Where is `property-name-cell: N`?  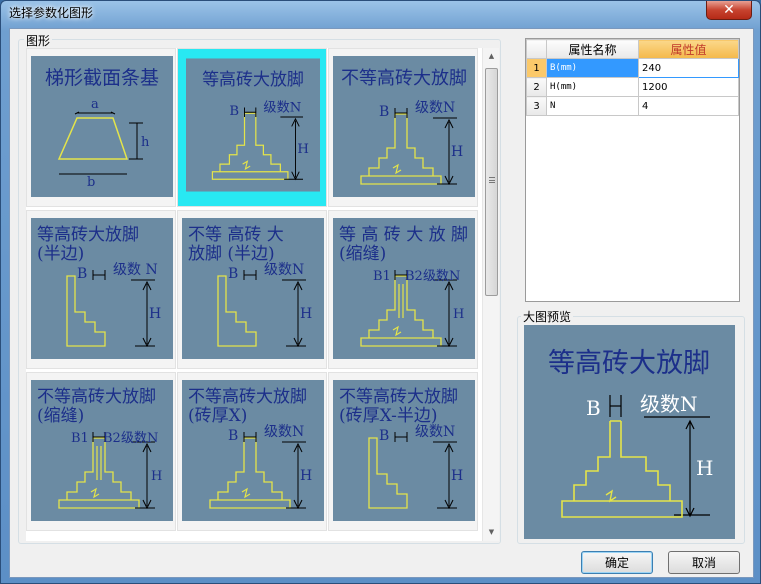 property-name-cell: N is located at coordinates (592, 106).